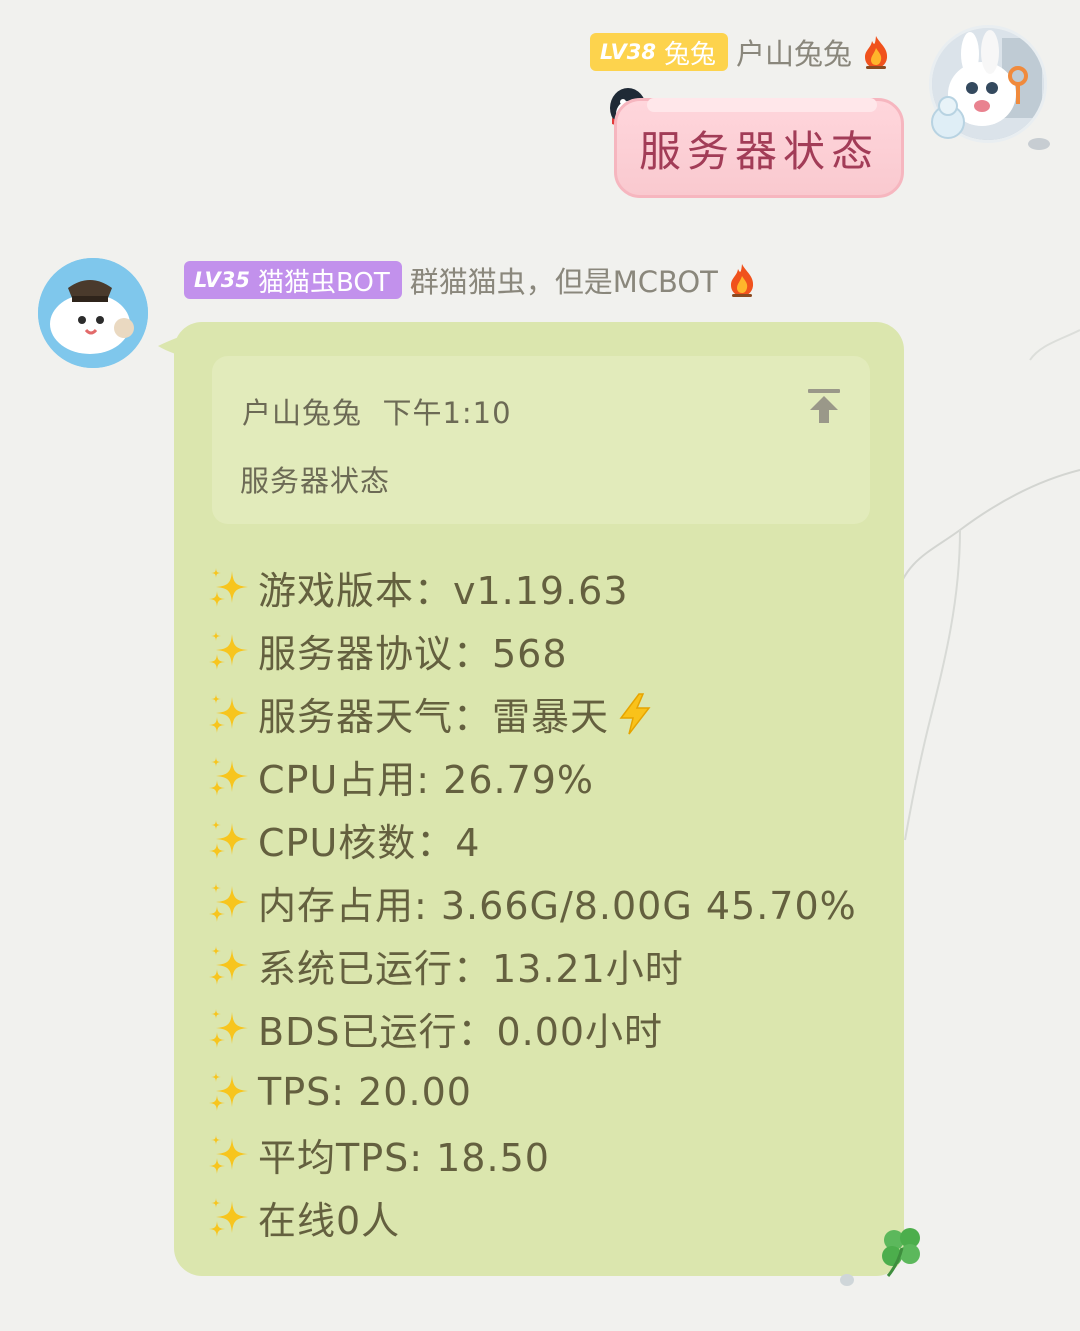 This screenshot has height=1331, width=1080. I want to click on status-line: 服务器协议：568, so click(531, 650).